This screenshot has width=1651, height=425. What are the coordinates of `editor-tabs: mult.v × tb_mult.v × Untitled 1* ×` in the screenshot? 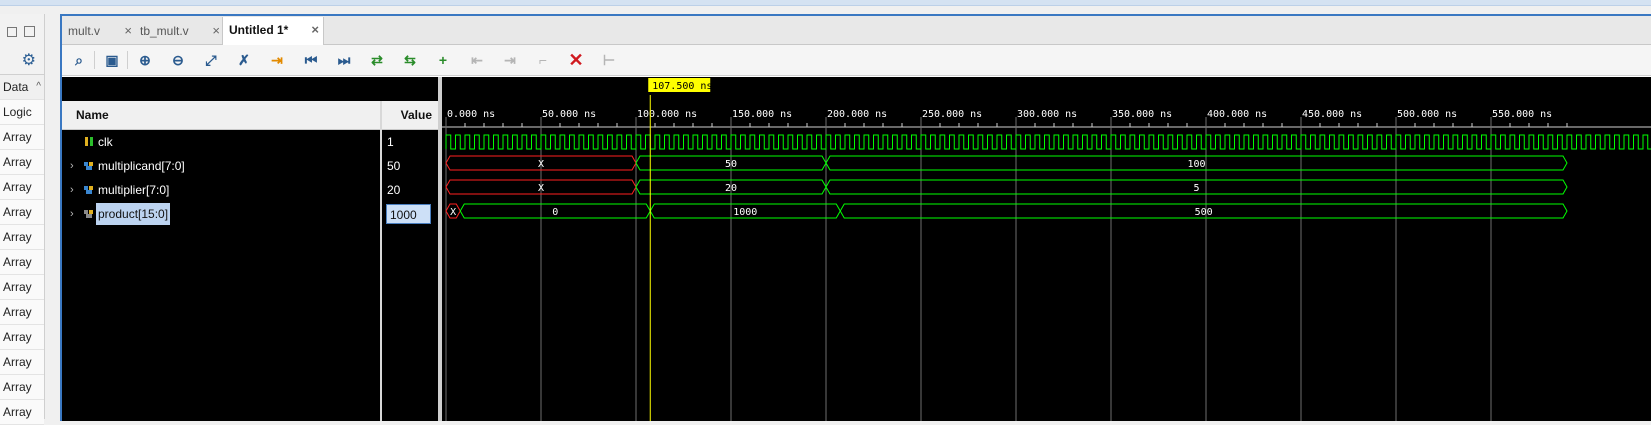 It's located at (856, 30).